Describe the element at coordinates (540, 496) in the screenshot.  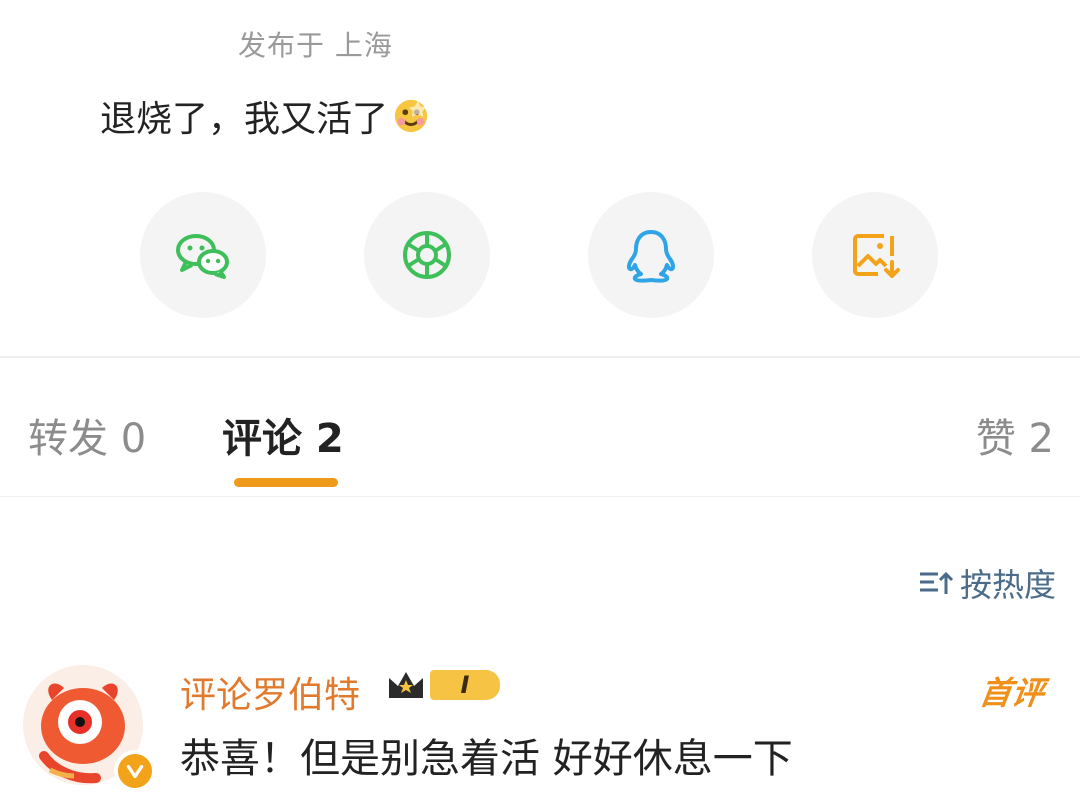
I see `tabs-divider` at that location.